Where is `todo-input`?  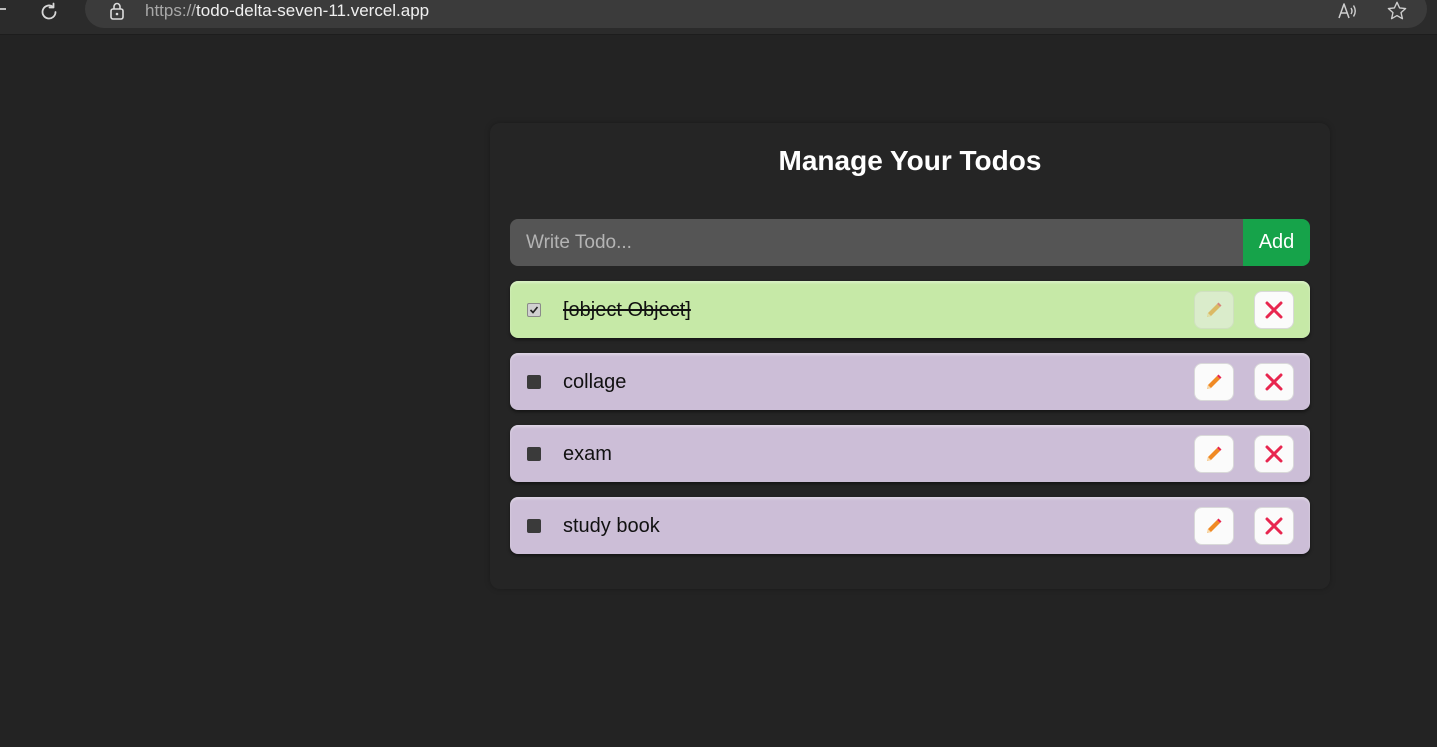
todo-input is located at coordinates (876, 242).